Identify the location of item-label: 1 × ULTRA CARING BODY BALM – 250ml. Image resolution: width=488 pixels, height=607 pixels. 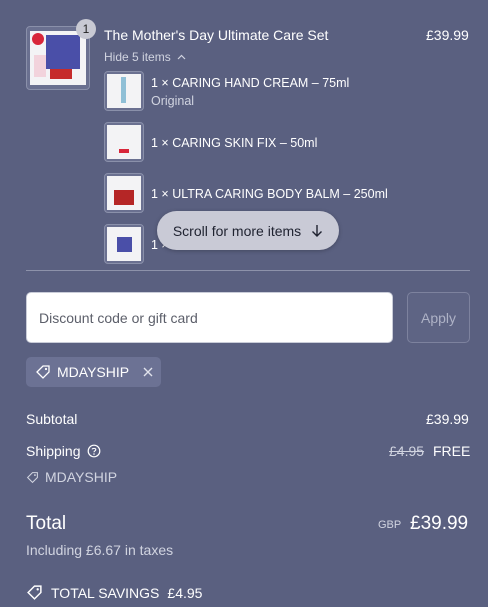
(269, 194).